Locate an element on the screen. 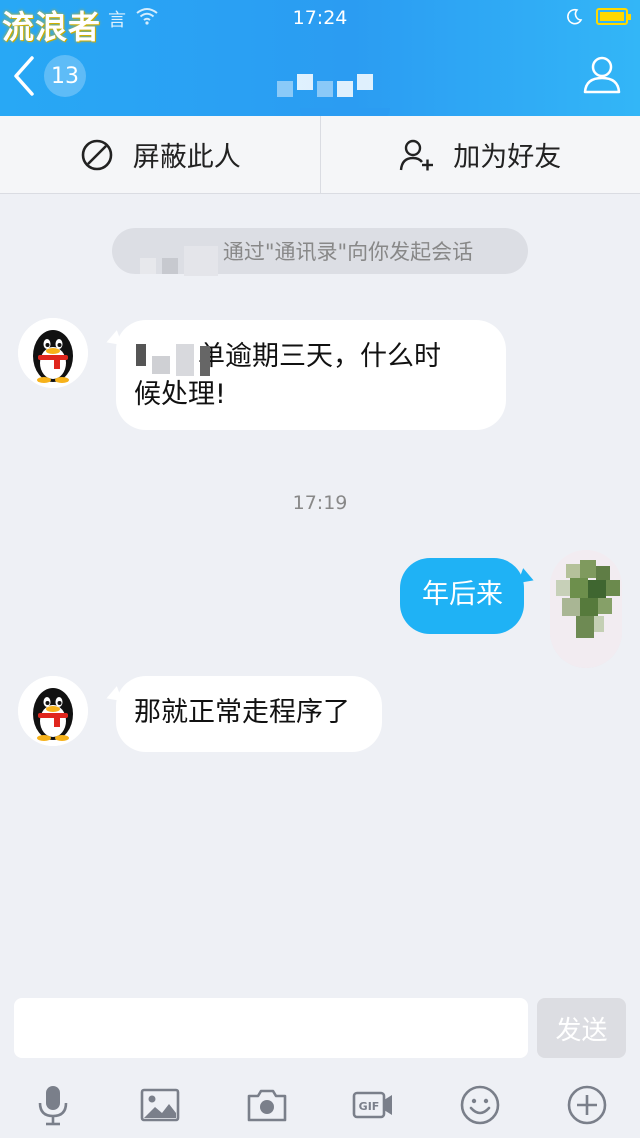  more-button is located at coordinates (587, 1105).